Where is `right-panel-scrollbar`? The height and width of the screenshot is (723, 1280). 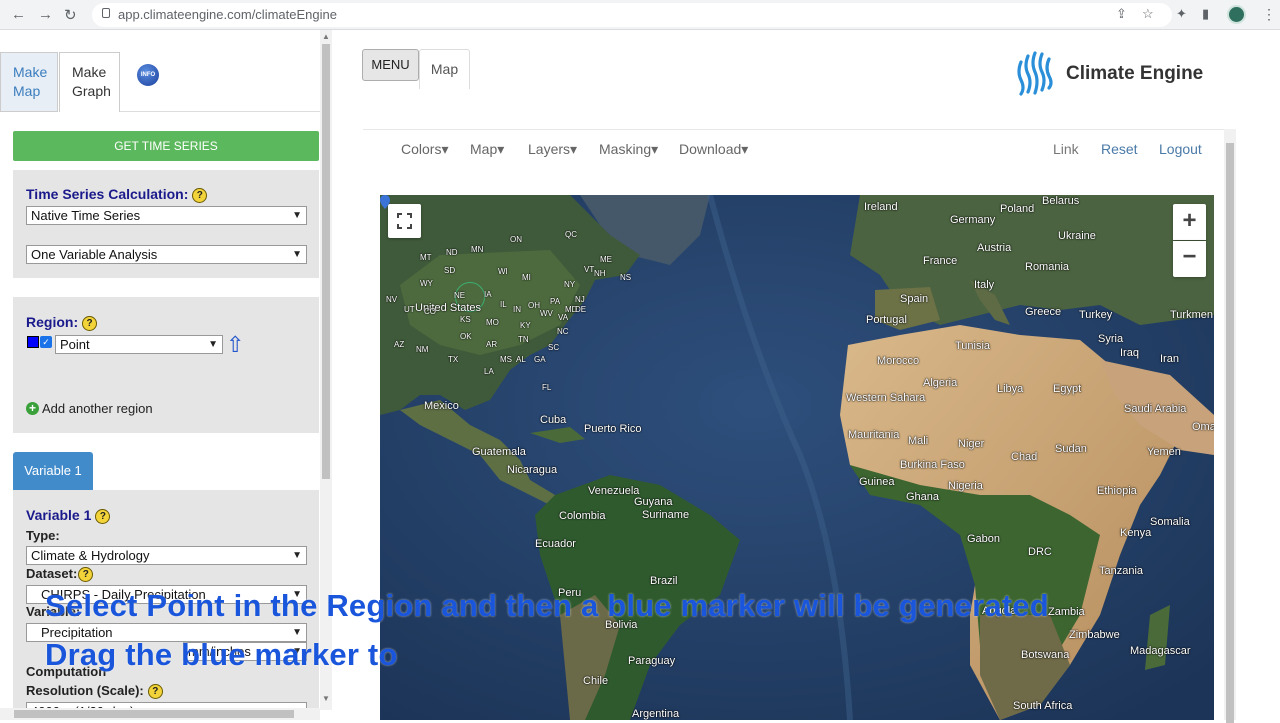
right-panel-scrollbar is located at coordinates (1230, 426).